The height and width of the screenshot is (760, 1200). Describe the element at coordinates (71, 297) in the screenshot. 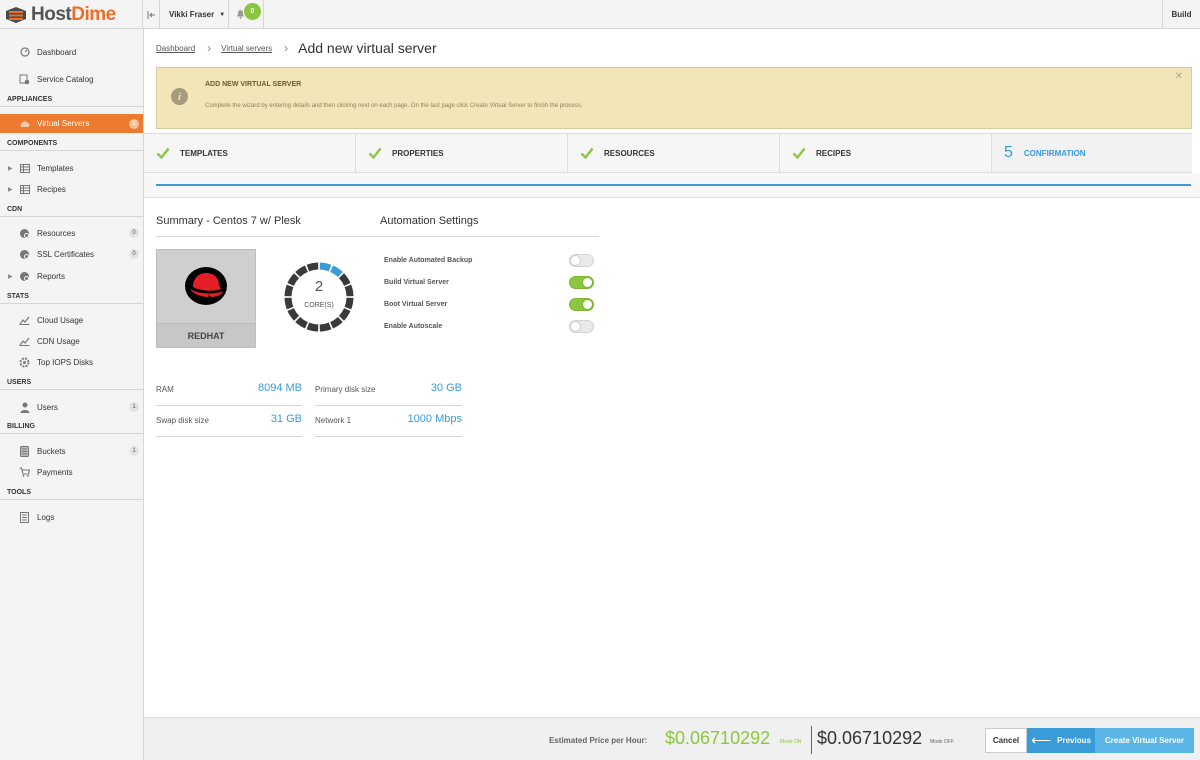

I see `section-stats: STATS` at that location.